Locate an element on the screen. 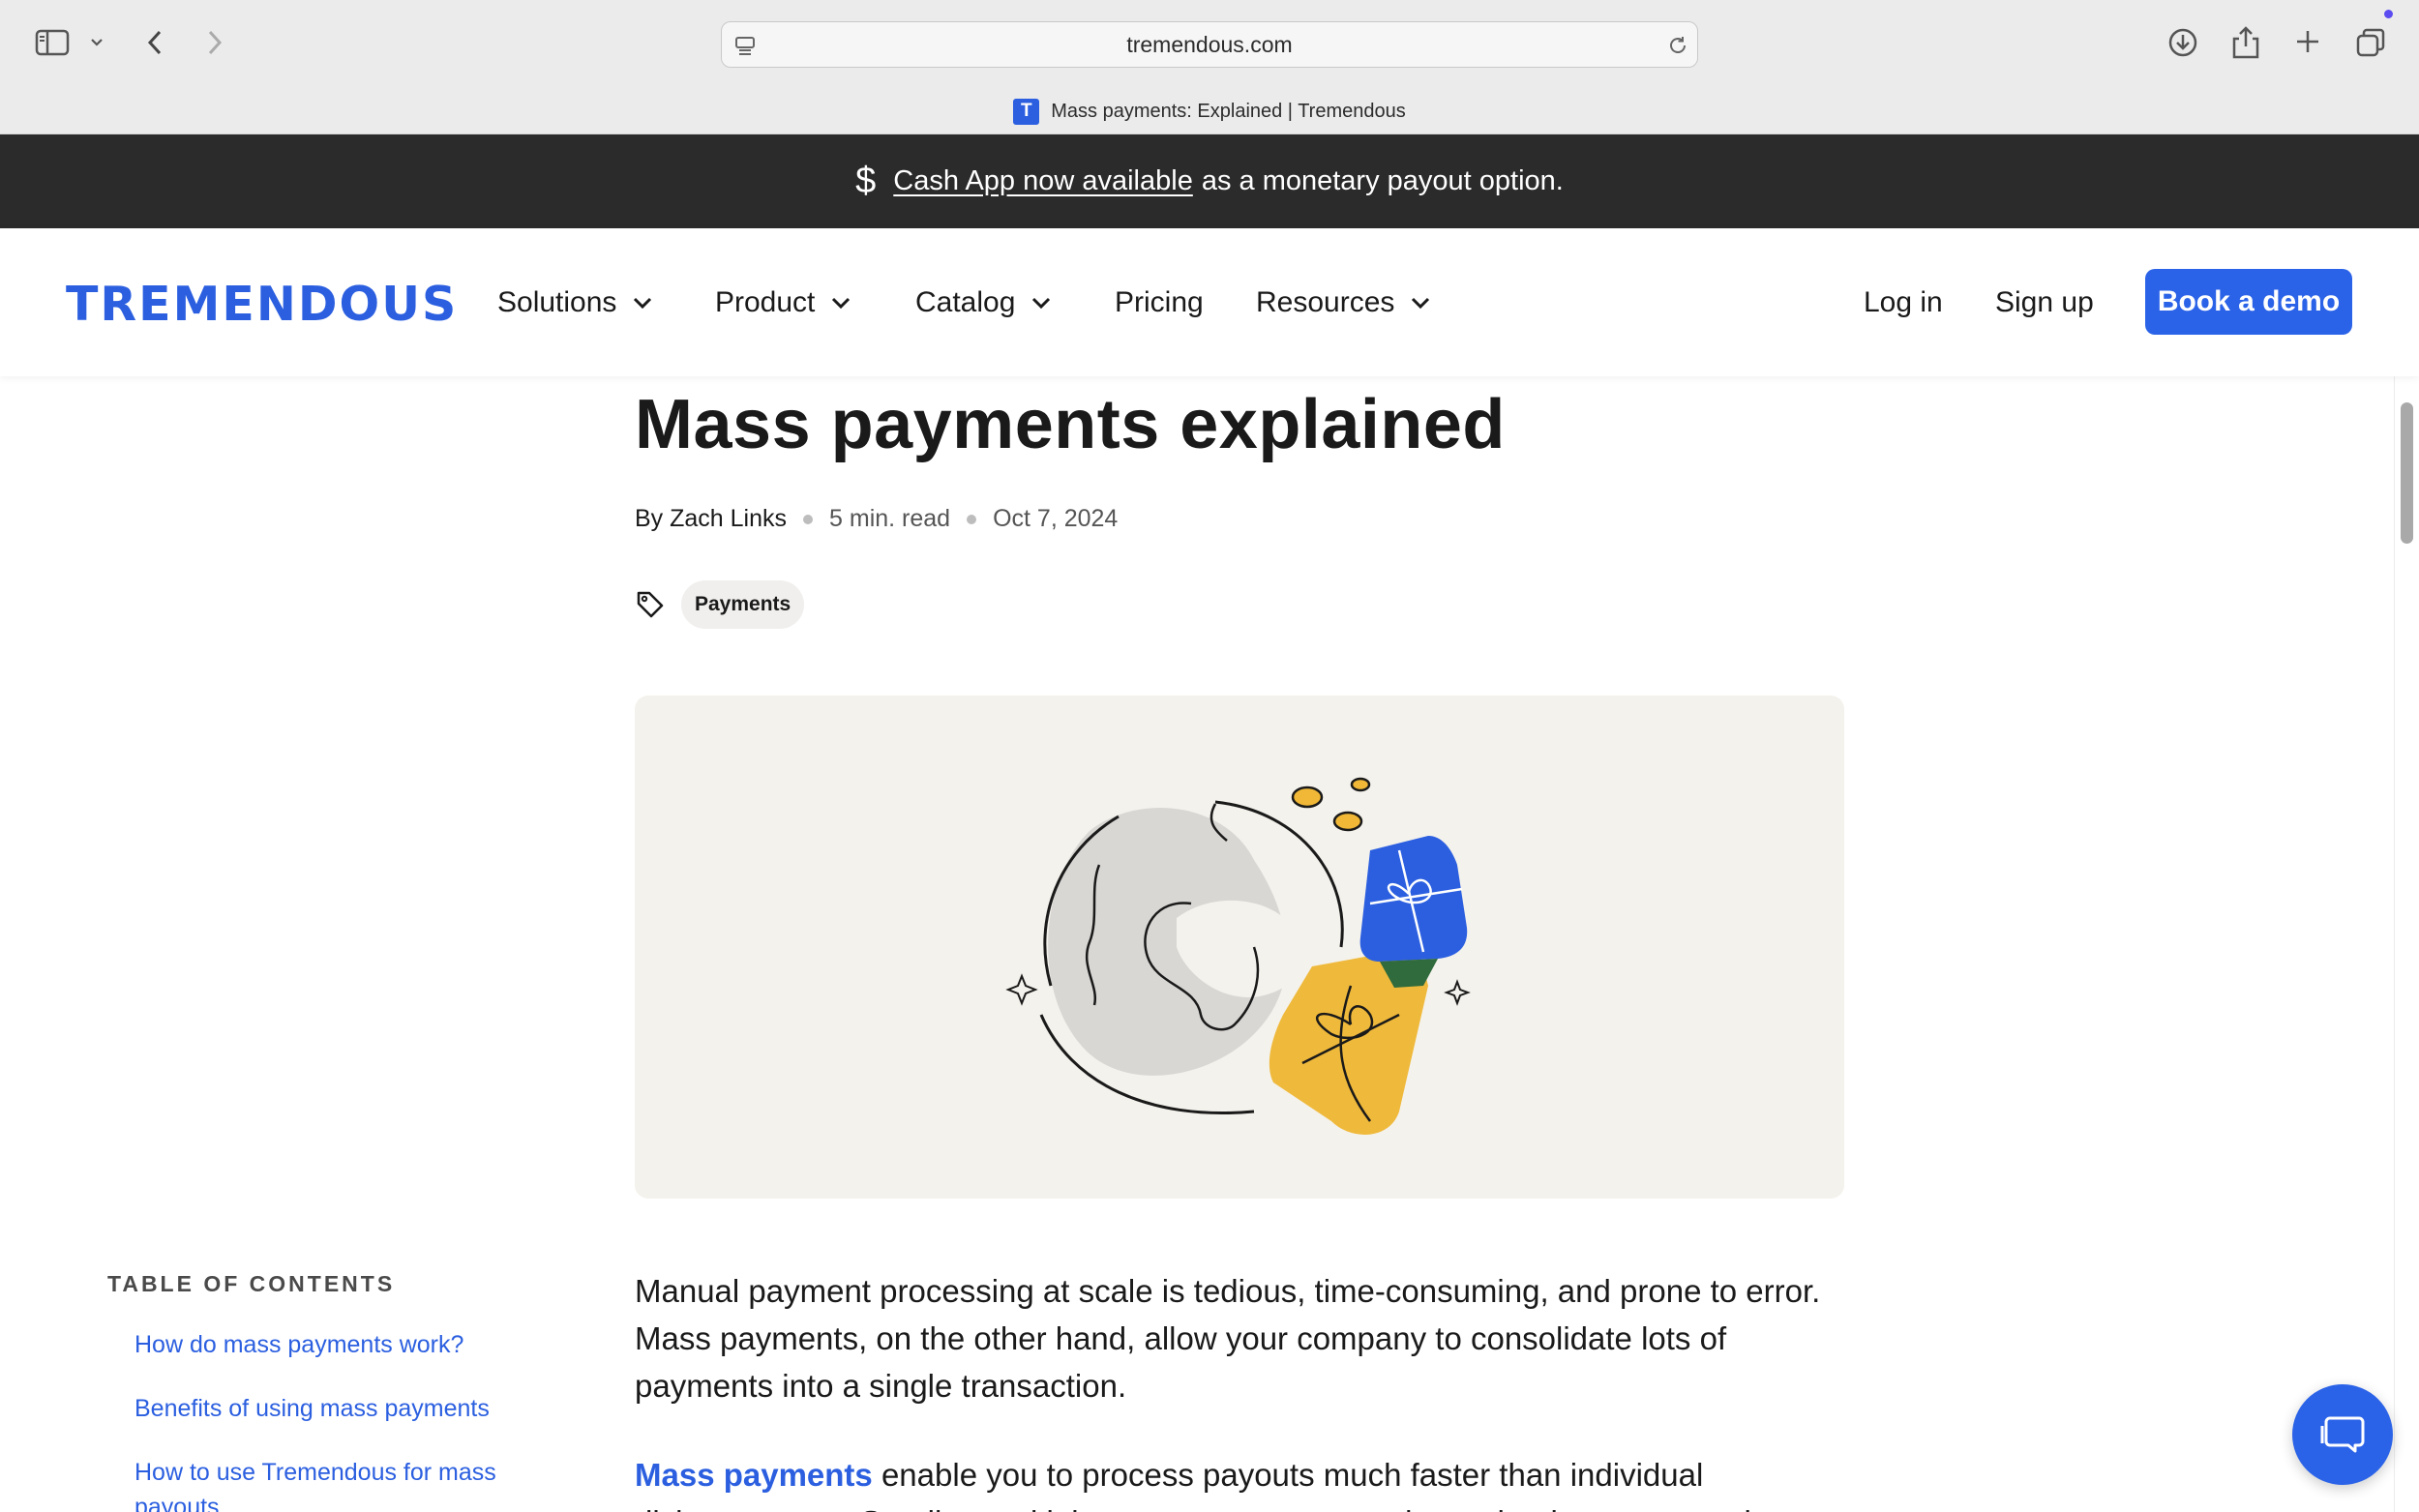 This screenshot has width=2419, height=1512. tag-payments: Payments is located at coordinates (743, 604).